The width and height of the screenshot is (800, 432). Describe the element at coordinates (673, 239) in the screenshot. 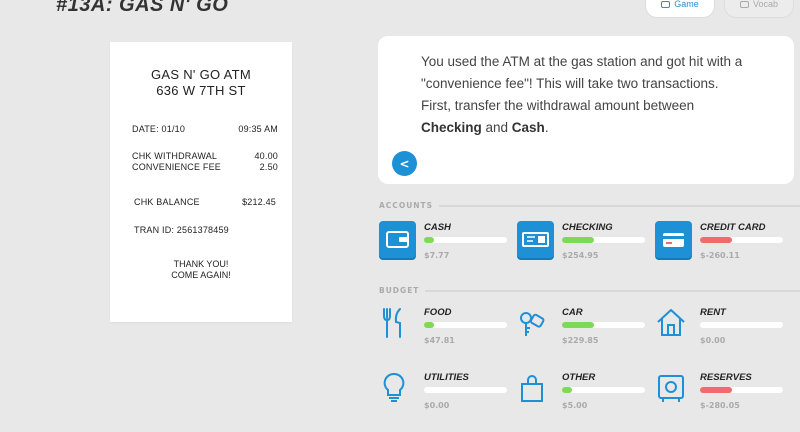

I see `credit-card-icon` at that location.